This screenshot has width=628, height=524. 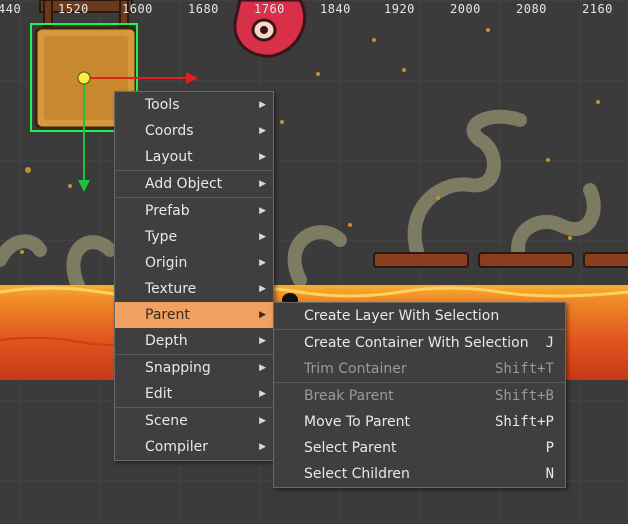 What do you see at coordinates (357, 474) in the screenshot?
I see `submenu-item-label: Select Children` at bounding box center [357, 474].